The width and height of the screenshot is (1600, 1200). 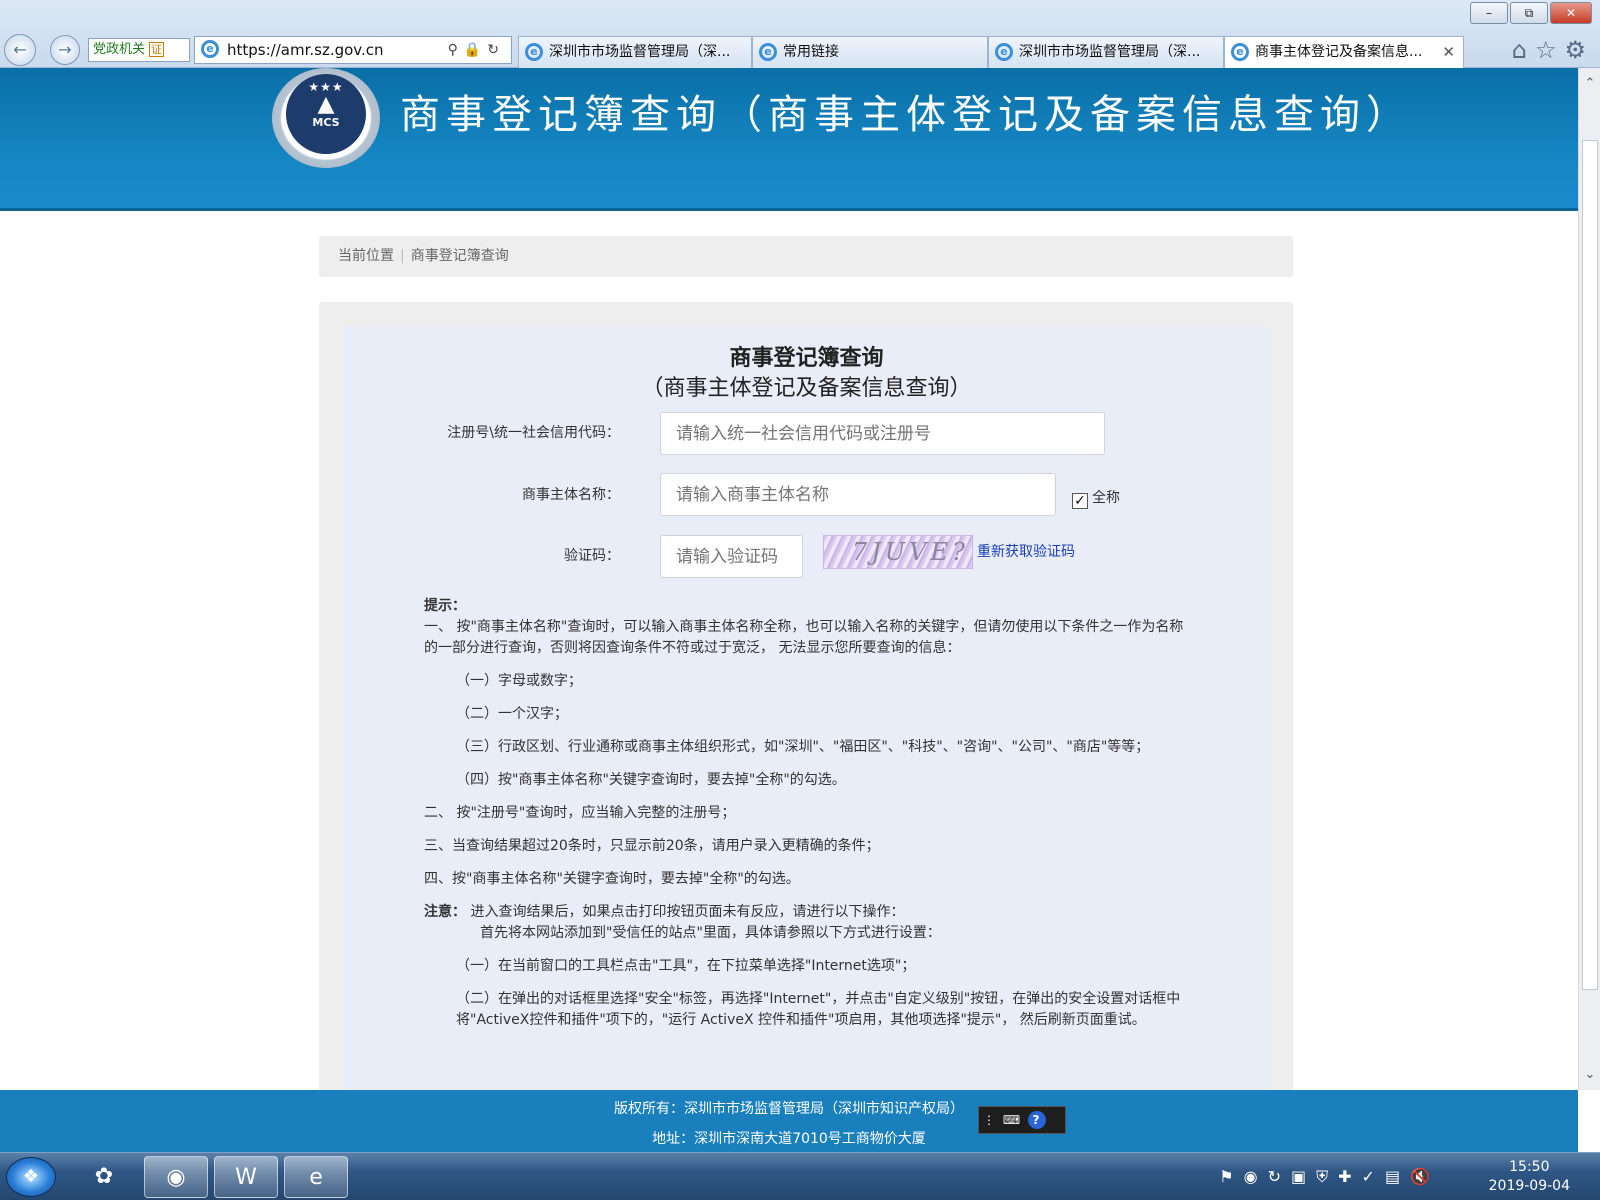 I want to click on site-tag-label: 党政机关, so click(x=119, y=49).